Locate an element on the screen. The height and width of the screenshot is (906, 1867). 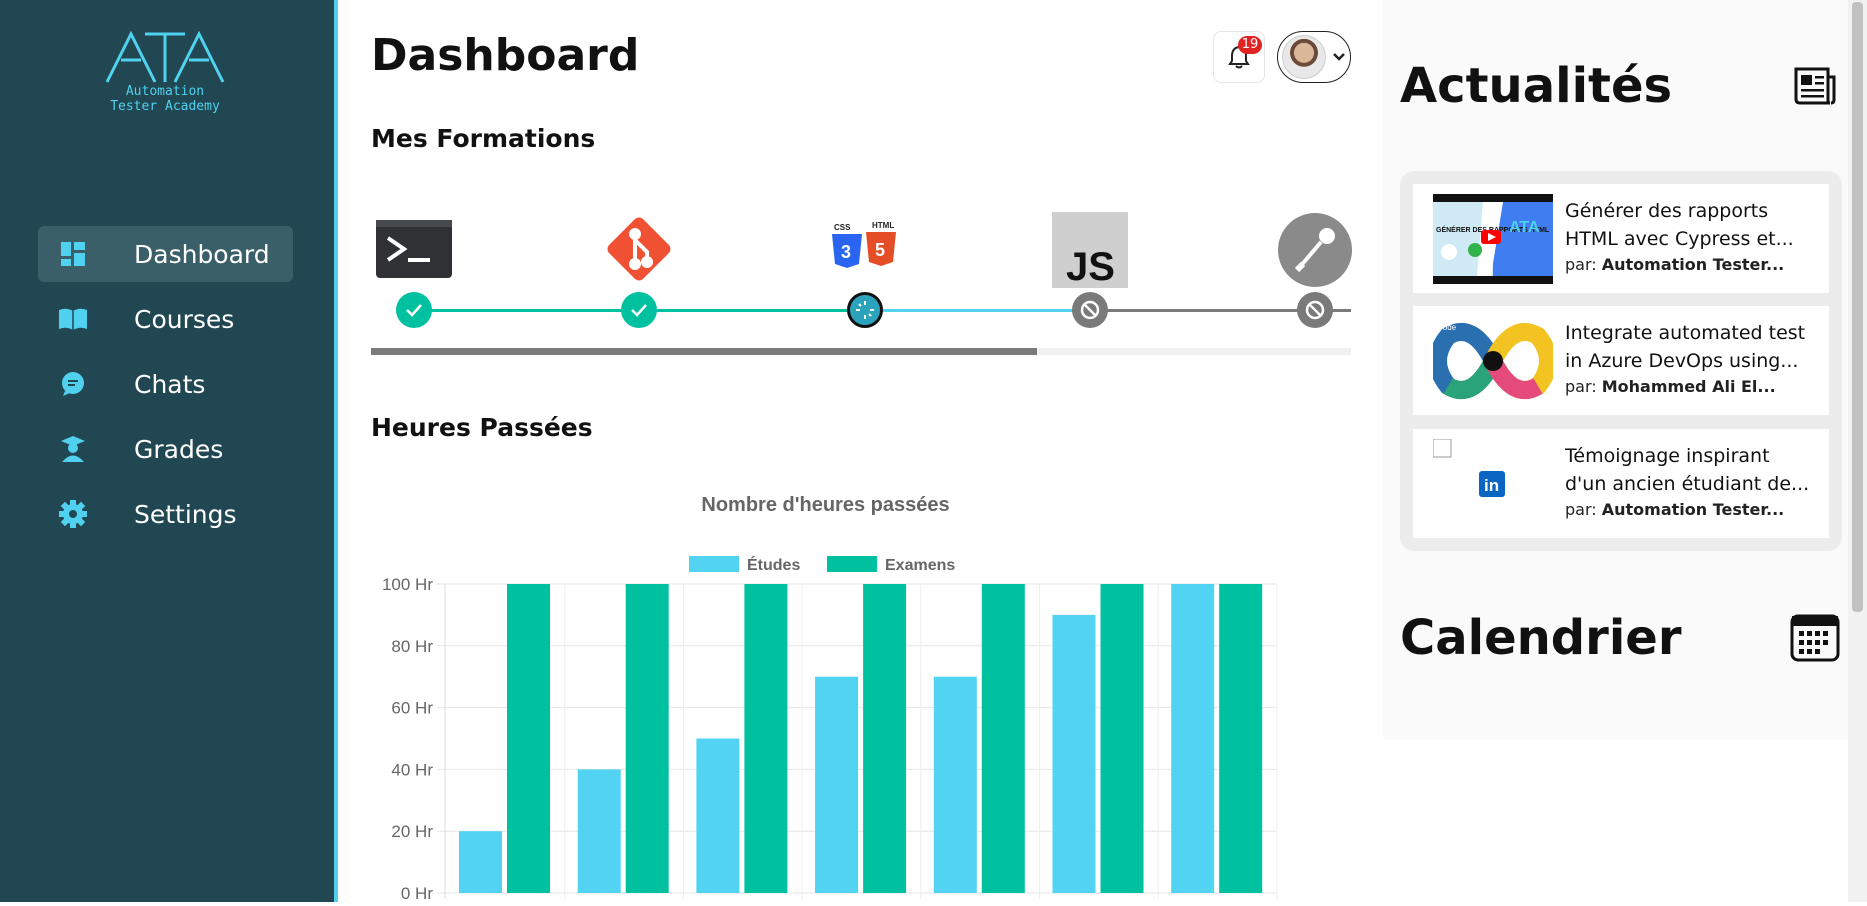
svg-text: ATA is located at coordinates (1524, 227).